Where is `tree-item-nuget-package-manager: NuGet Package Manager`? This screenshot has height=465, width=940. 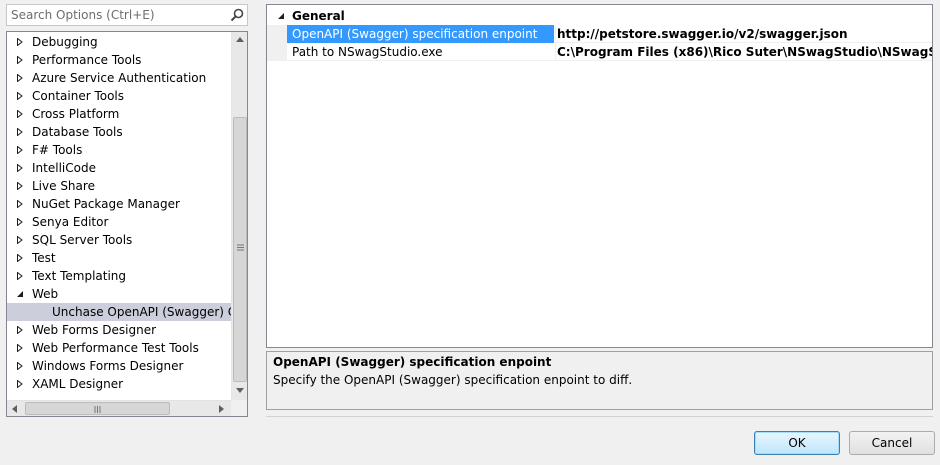
tree-item-nuget-package-manager: NuGet Package Manager is located at coordinates (119, 204).